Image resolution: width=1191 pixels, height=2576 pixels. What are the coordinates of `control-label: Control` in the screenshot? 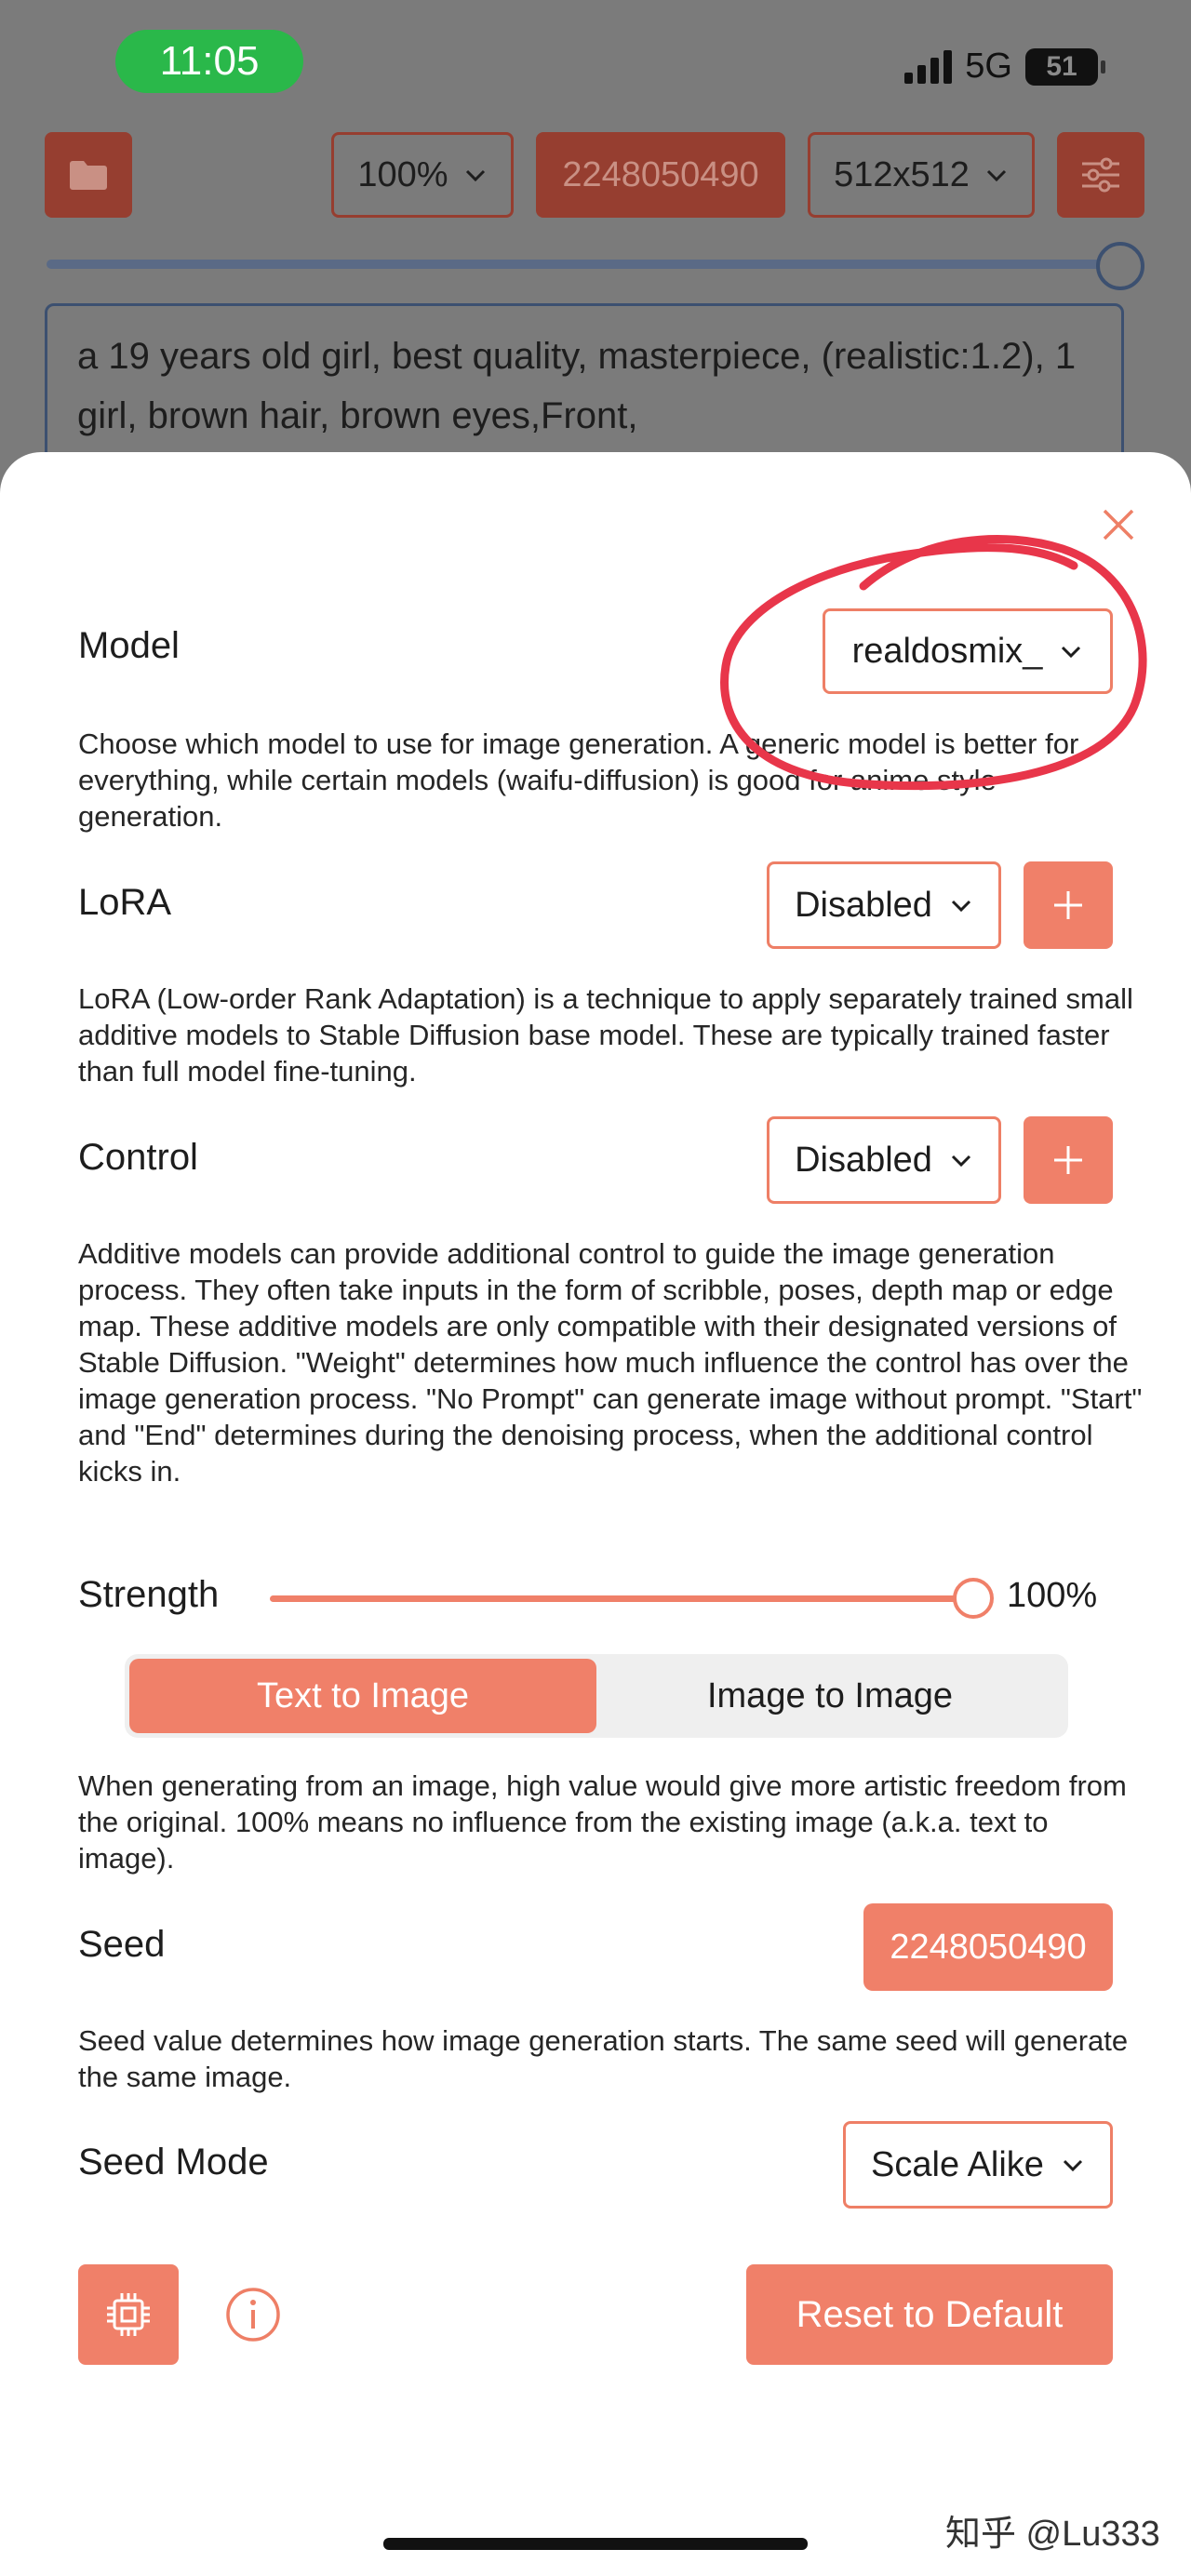 It's located at (138, 1157).